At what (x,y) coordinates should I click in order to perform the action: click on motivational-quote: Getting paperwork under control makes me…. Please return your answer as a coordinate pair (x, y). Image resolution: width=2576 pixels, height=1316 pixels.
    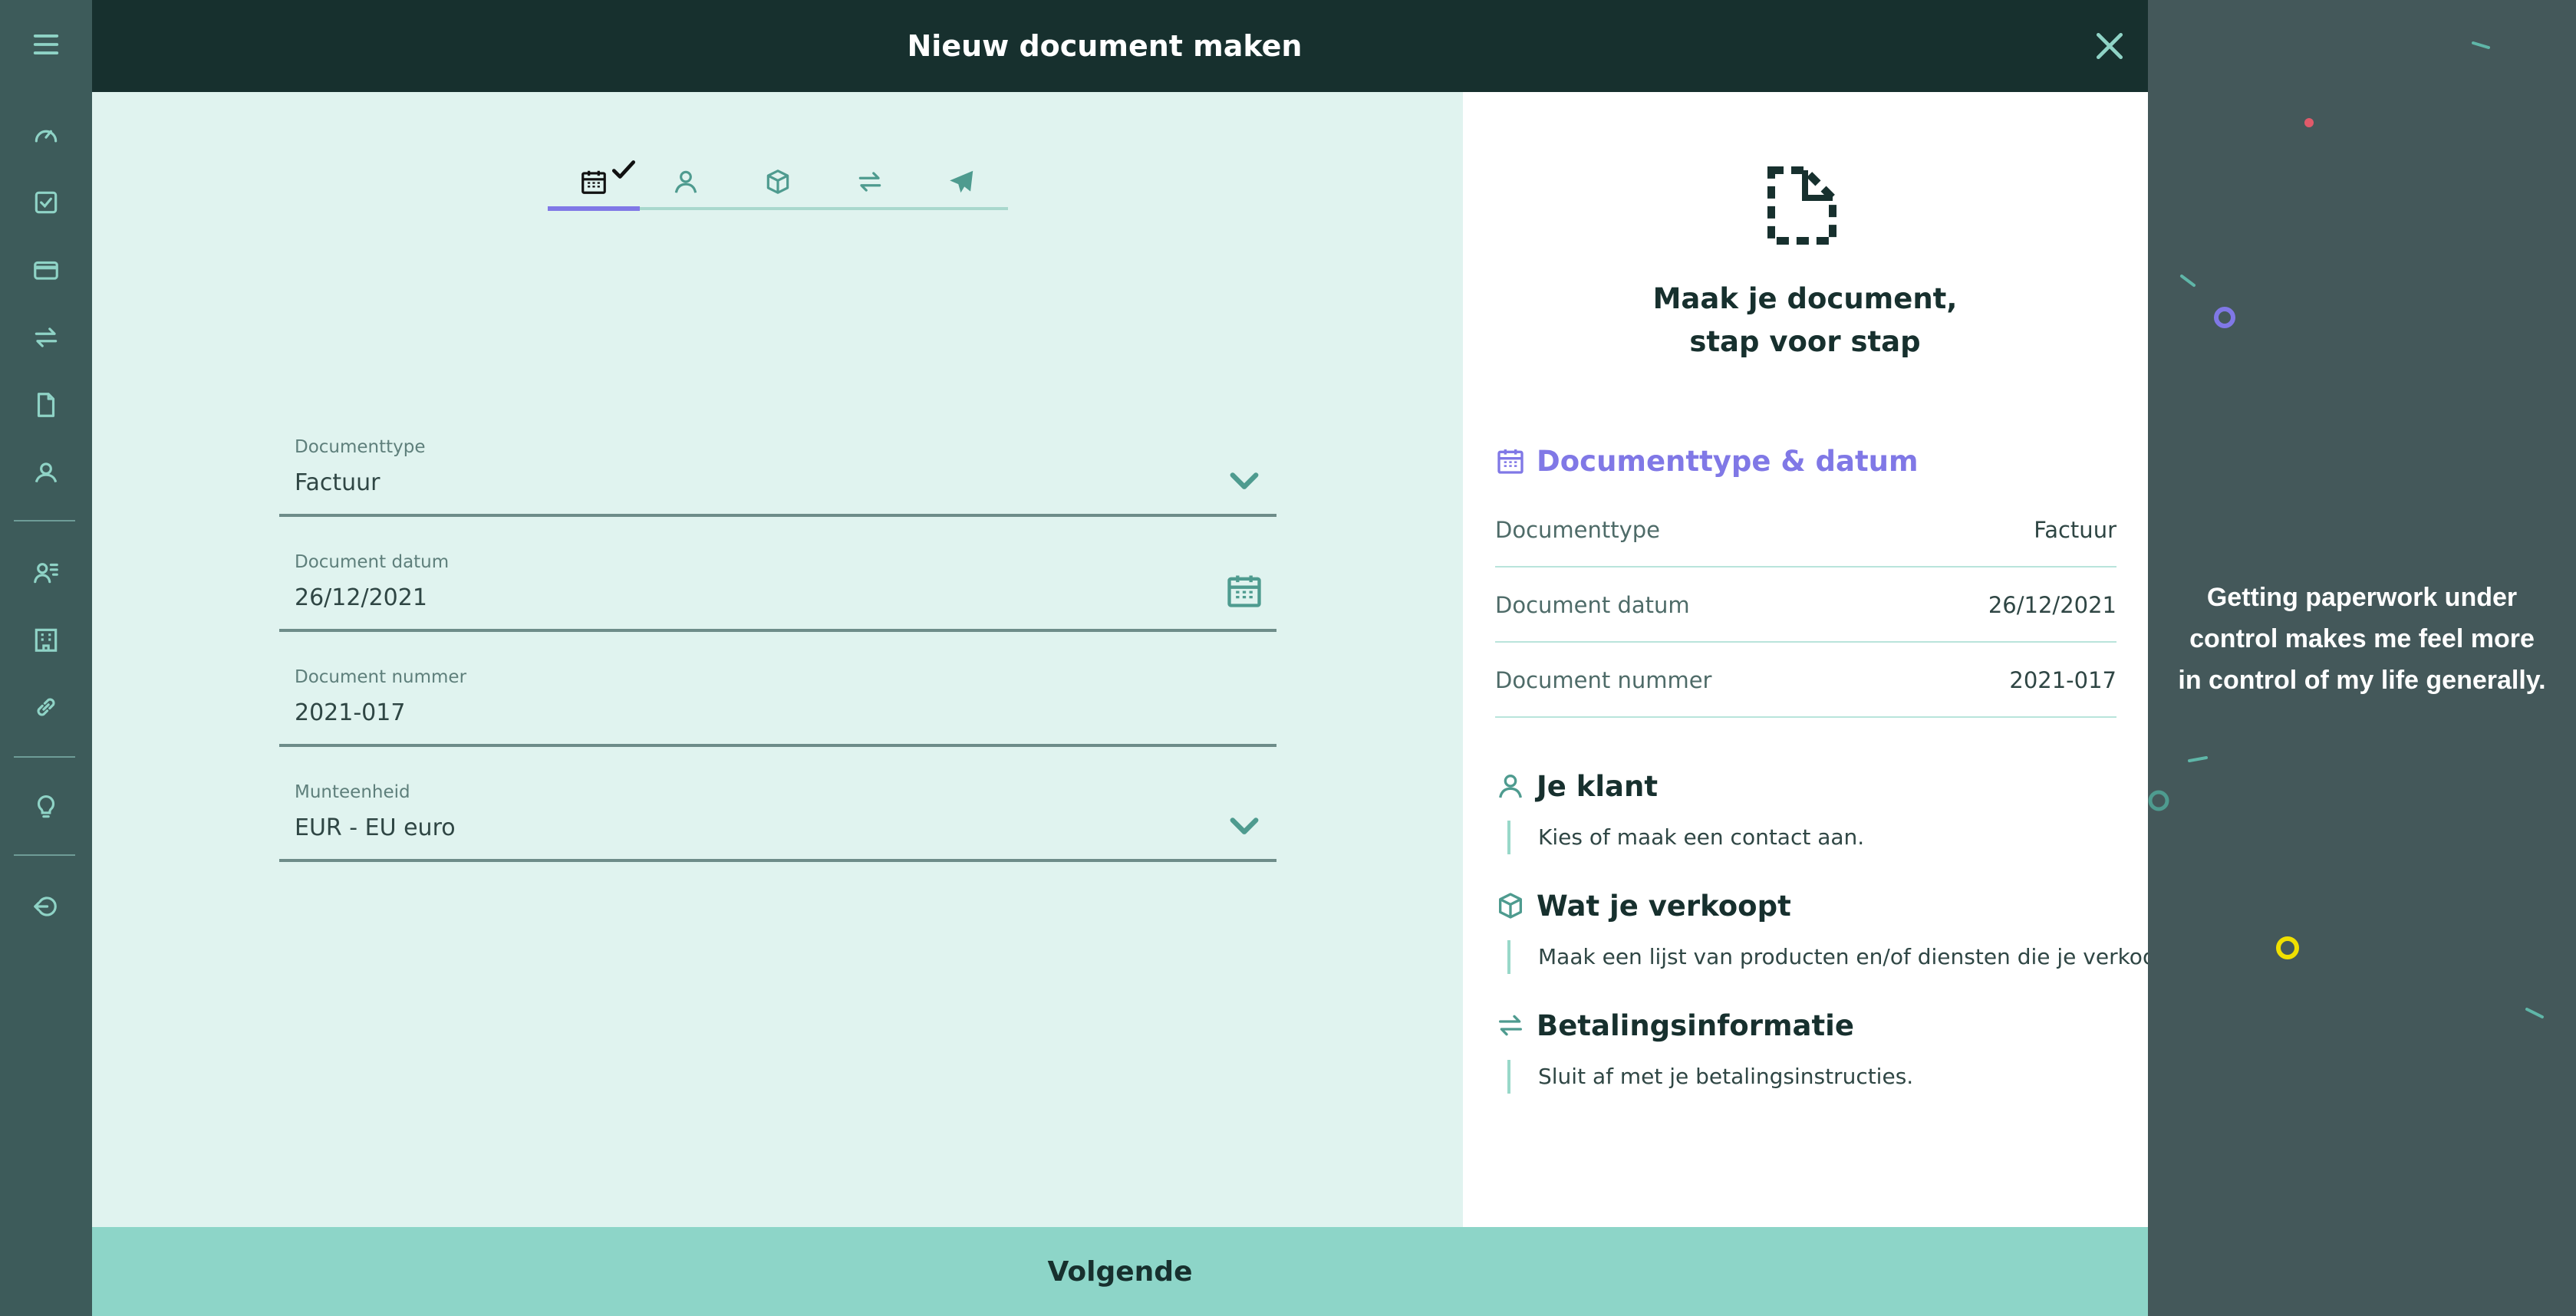
    Looking at the image, I should click on (2362, 639).